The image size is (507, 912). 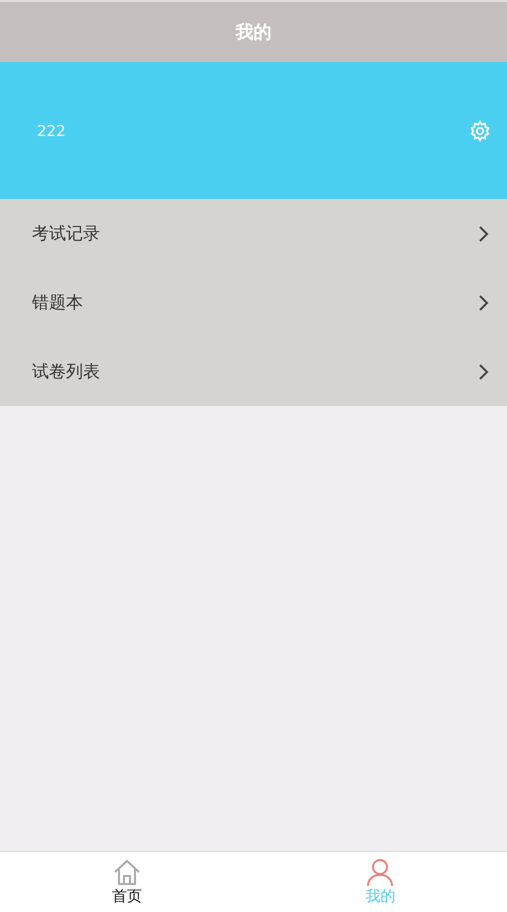 What do you see at coordinates (254, 32) in the screenshot?
I see `page-title: 我的` at bounding box center [254, 32].